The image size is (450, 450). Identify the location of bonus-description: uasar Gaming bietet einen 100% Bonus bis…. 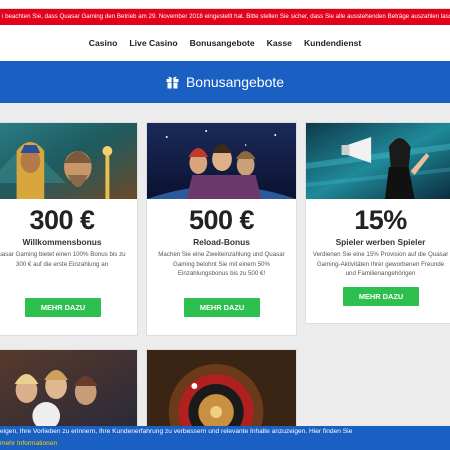
(63, 259).